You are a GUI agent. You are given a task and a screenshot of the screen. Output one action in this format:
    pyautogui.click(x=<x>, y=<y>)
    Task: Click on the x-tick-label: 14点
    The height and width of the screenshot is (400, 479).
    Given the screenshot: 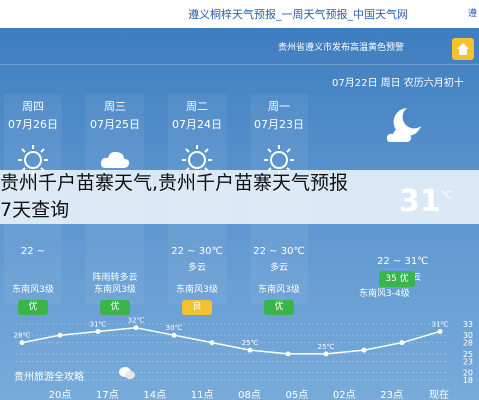 What is the action you would take?
    pyautogui.click(x=154, y=394)
    